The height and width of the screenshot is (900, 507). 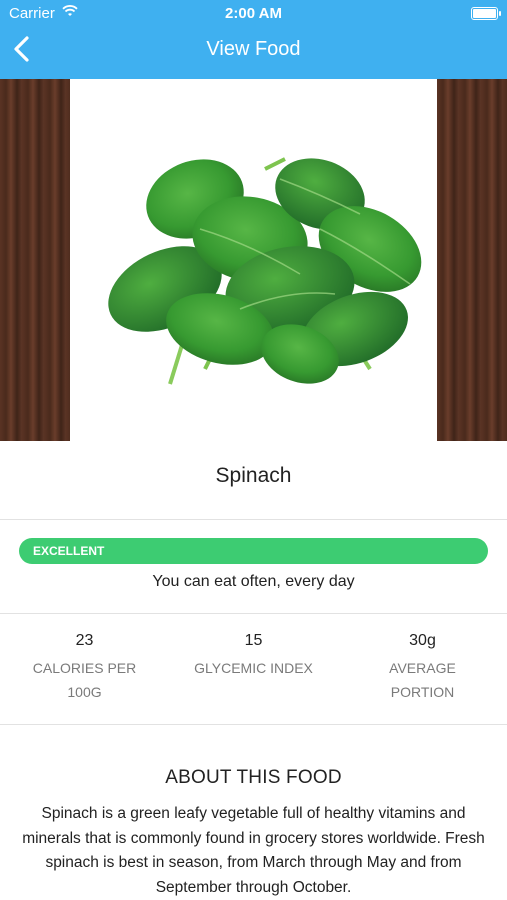 What do you see at coordinates (35, 260) in the screenshot?
I see `wood-background-left` at bounding box center [35, 260].